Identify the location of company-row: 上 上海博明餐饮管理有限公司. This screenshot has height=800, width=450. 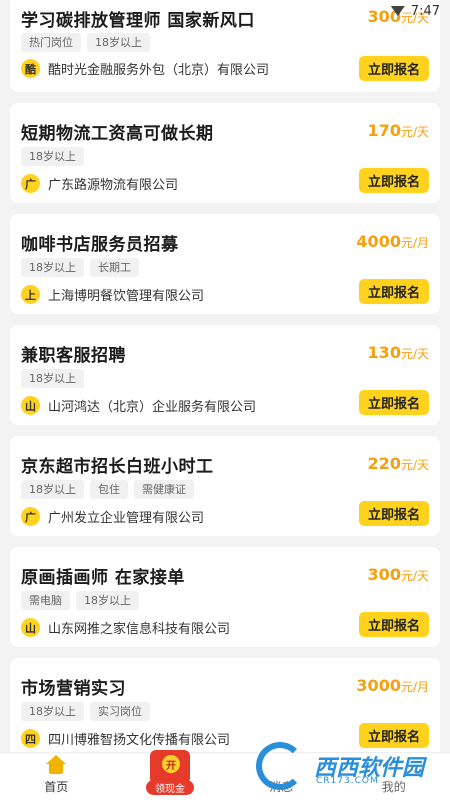
(112, 294).